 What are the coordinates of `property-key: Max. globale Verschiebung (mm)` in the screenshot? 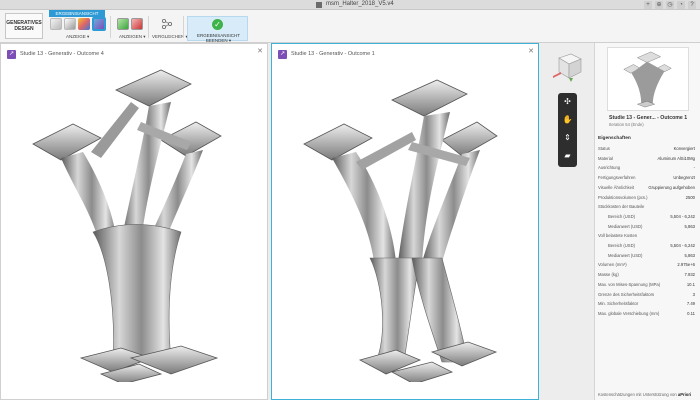 It's located at (629, 313).